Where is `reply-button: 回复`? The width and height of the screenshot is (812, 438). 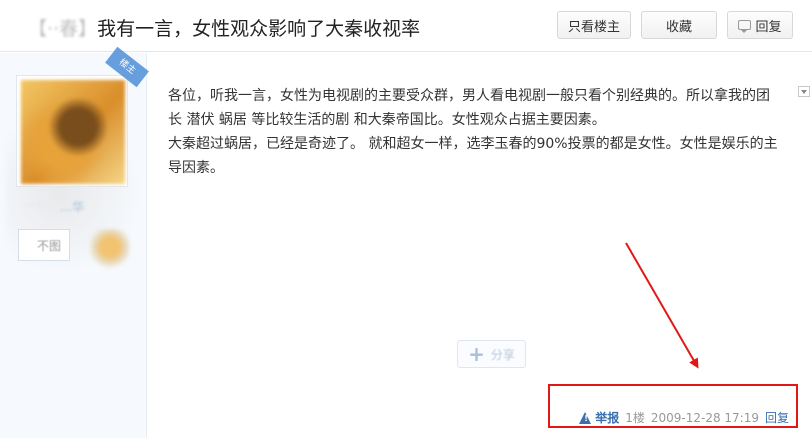 reply-button: 回复 is located at coordinates (760, 25).